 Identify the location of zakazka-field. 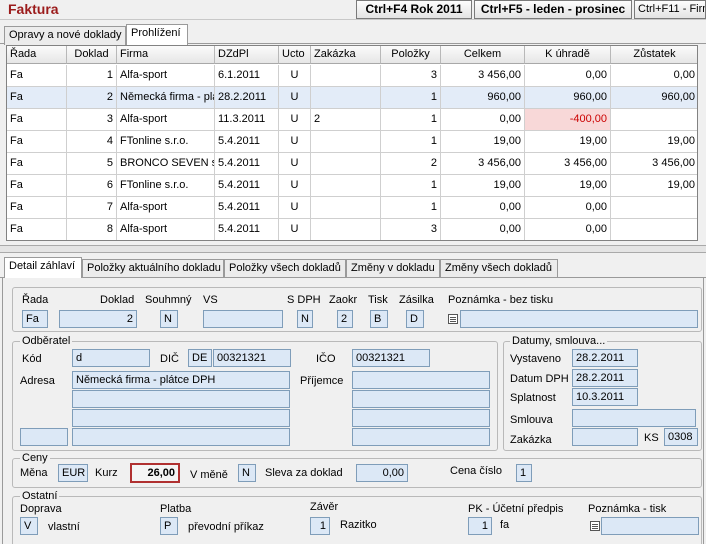
(605, 437).